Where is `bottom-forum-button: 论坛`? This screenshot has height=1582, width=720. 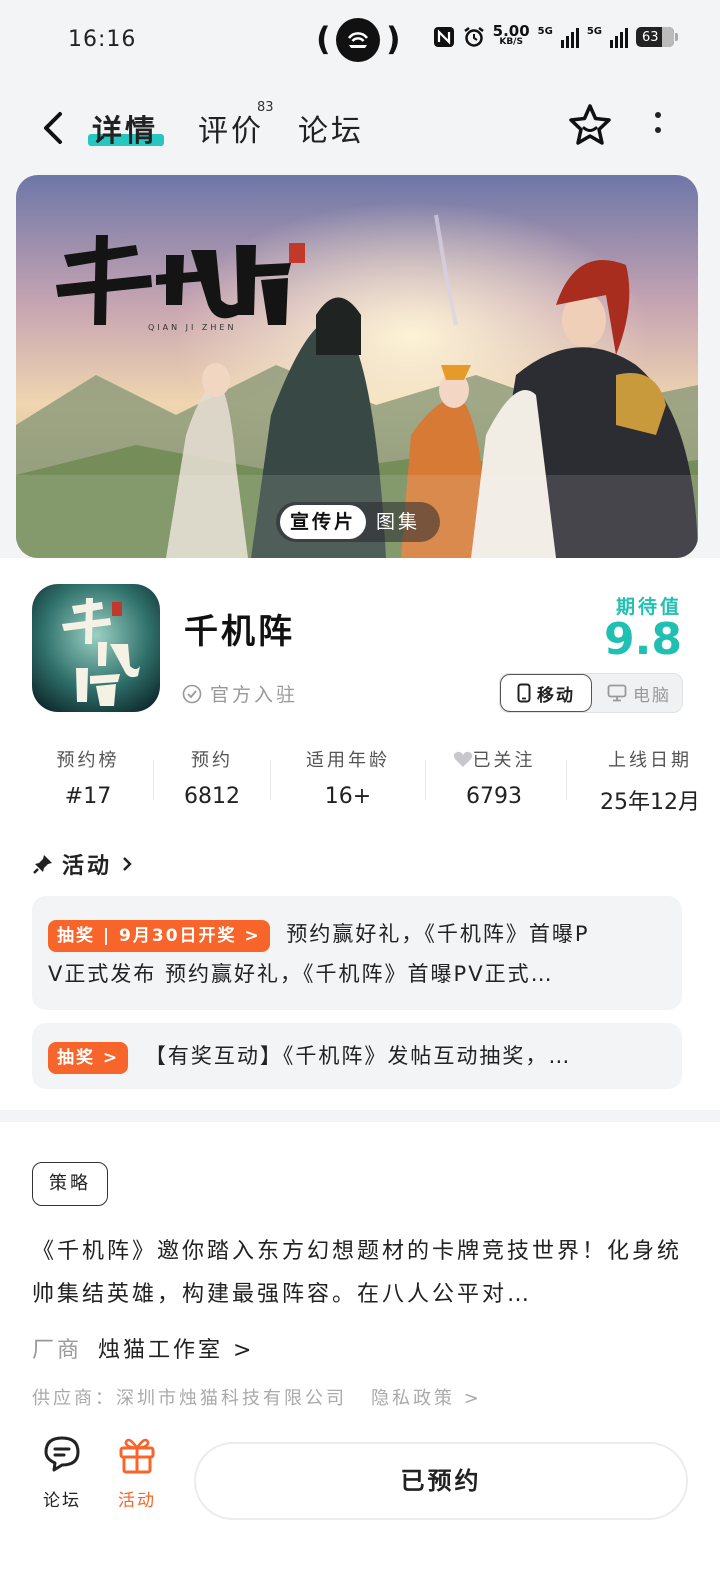 bottom-forum-button: 论坛 is located at coordinates (62, 1471).